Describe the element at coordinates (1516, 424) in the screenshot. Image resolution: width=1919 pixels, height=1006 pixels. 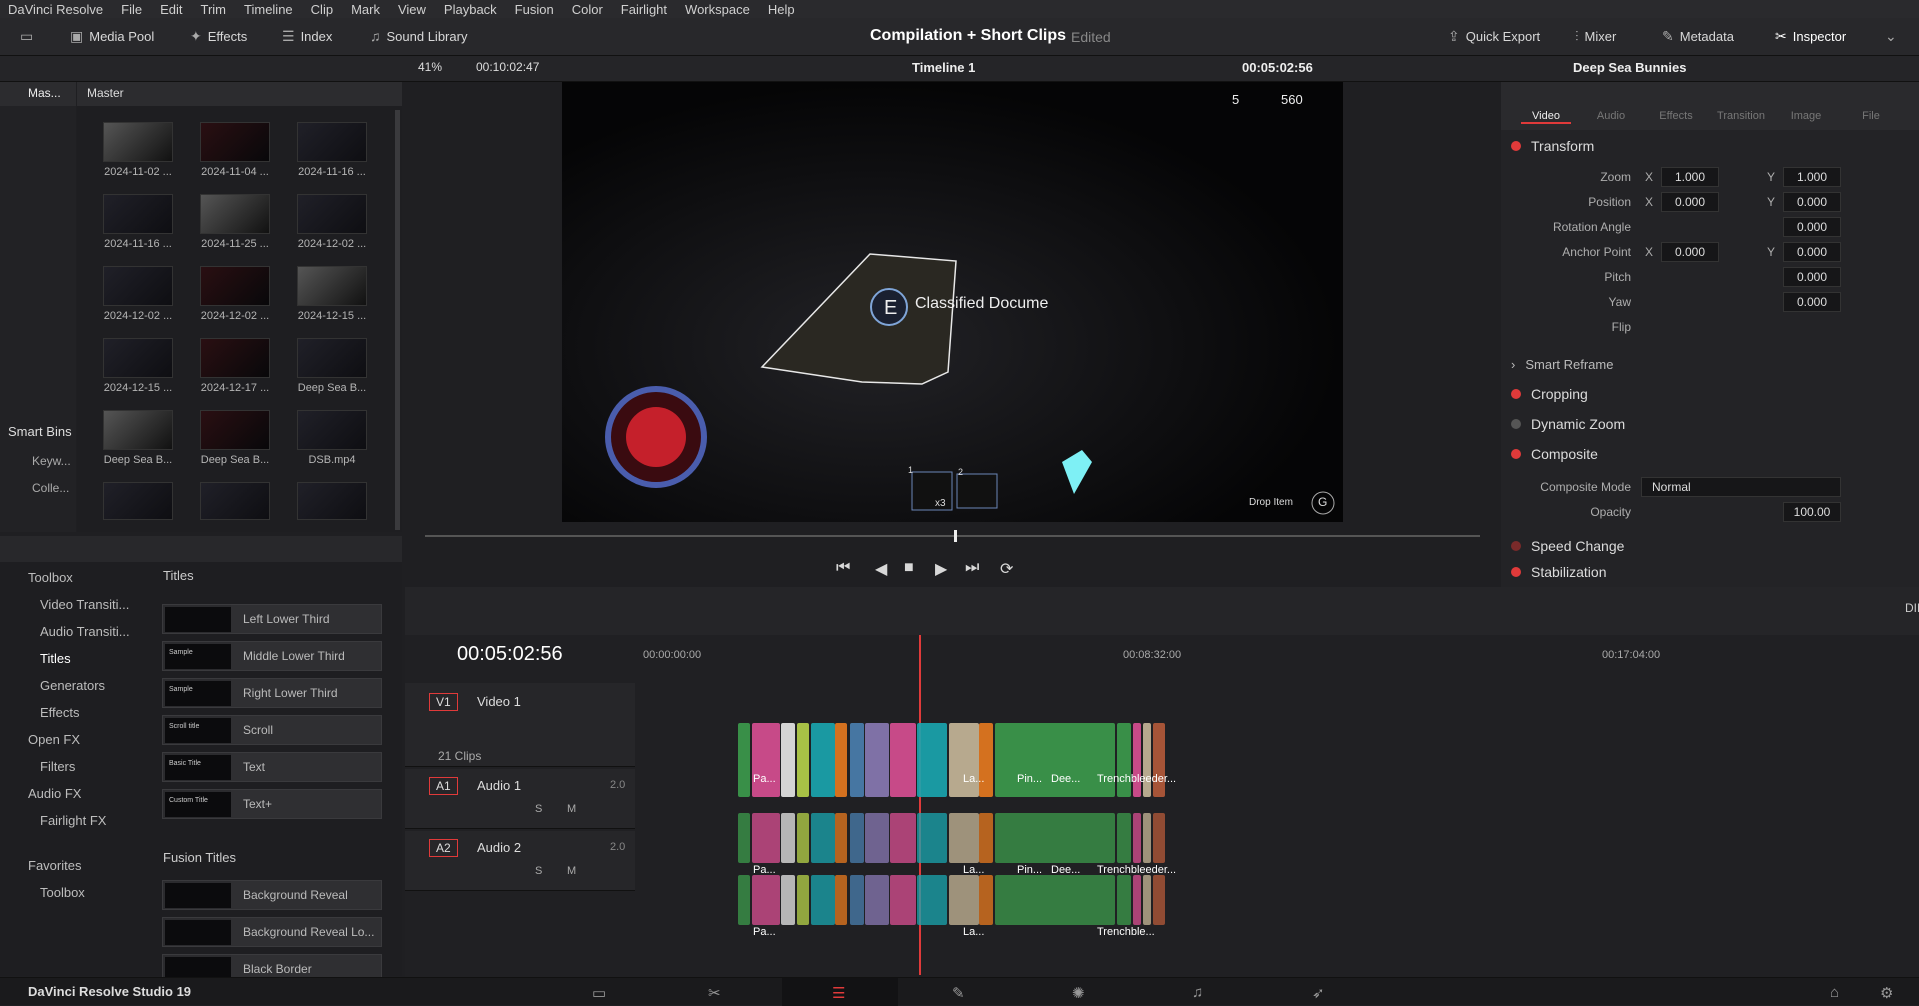
I see `disabled-icon` at that location.